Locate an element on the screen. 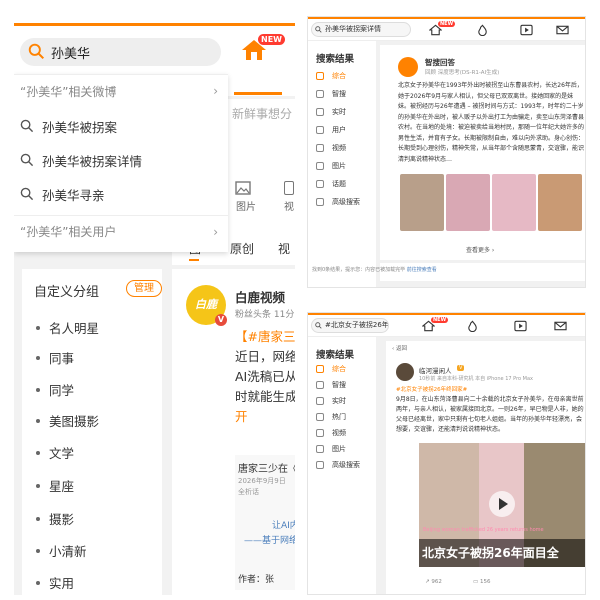 The image size is (600, 600). user-icon is located at coordinates (320, 130).